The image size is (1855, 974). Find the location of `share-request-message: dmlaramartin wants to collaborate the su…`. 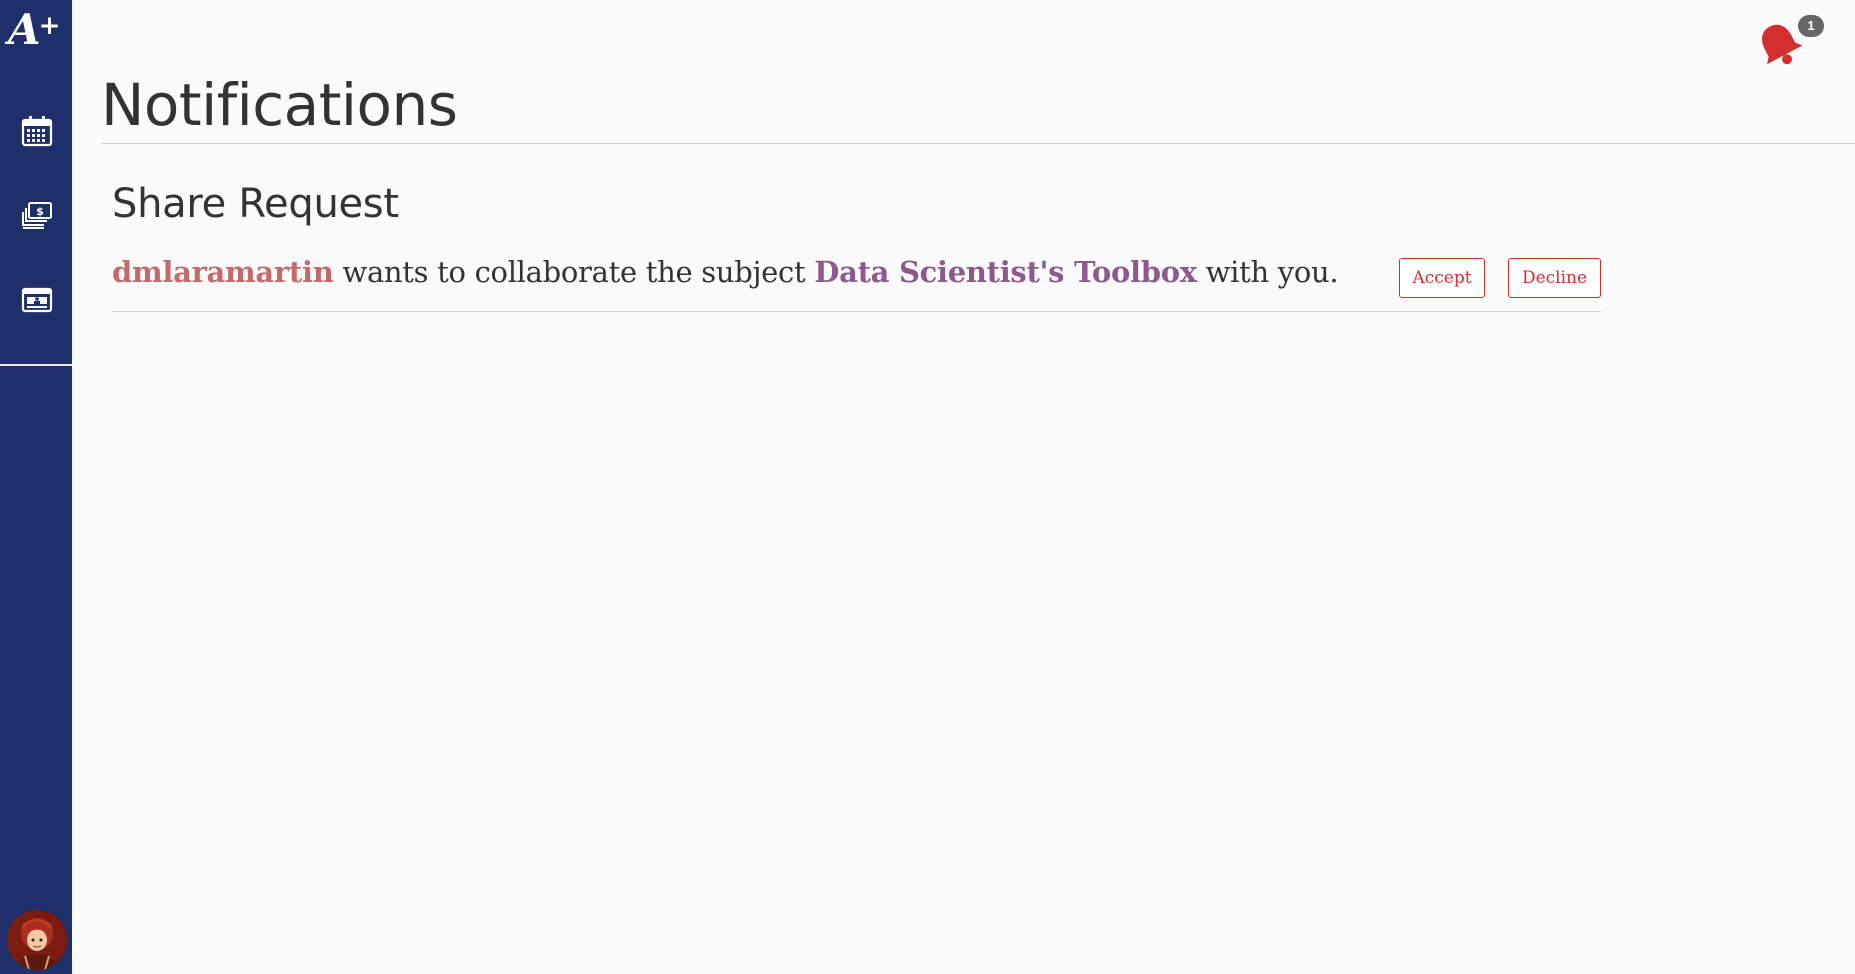

share-request-message: dmlaramartin wants to collaborate the su… is located at coordinates (725, 272).